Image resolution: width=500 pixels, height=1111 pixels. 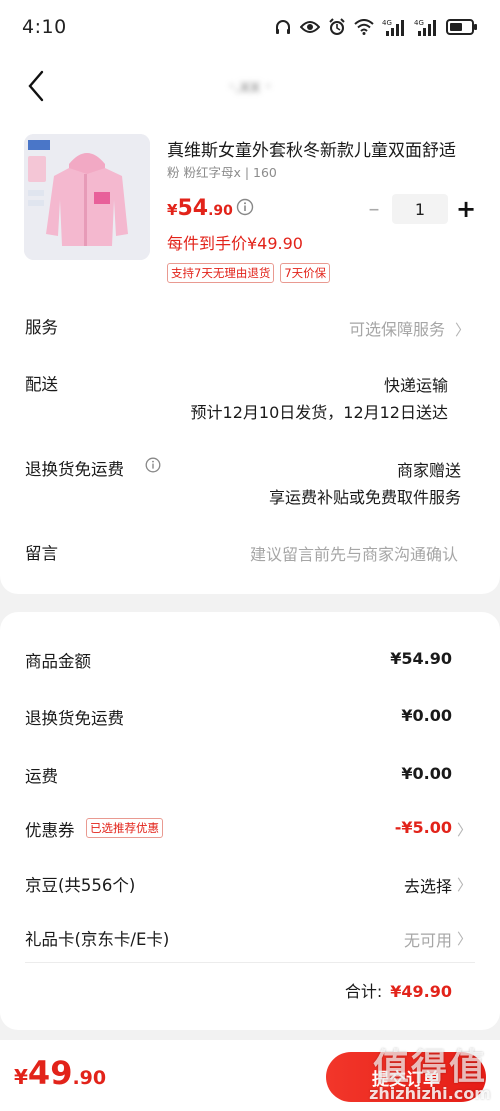 What do you see at coordinates (461, 27) in the screenshot?
I see `battery-icon` at bounding box center [461, 27].